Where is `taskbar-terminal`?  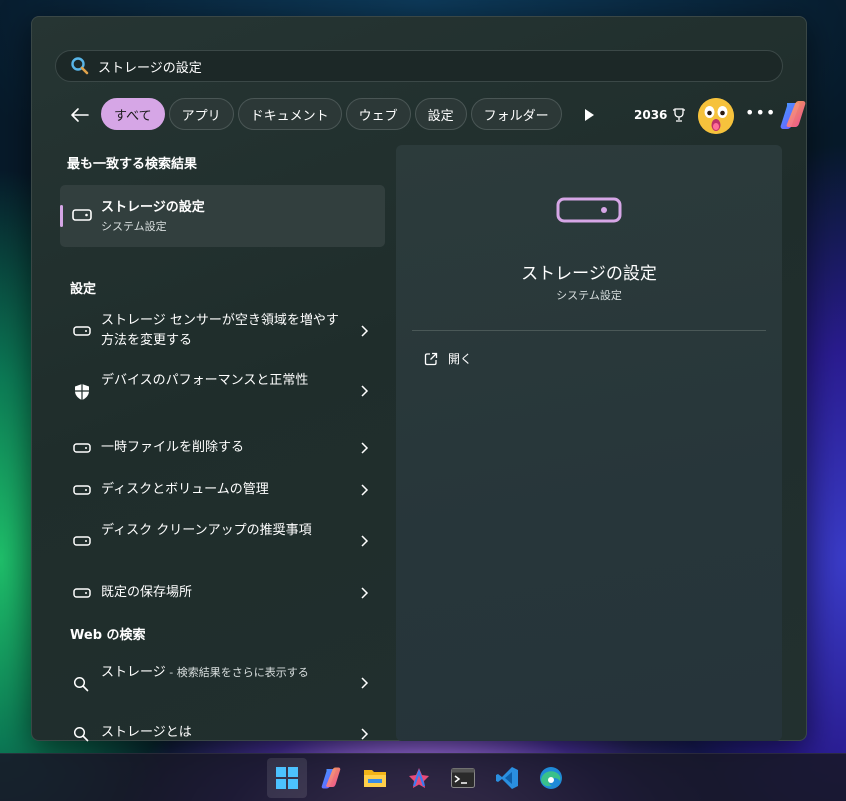 taskbar-terminal is located at coordinates (463, 778).